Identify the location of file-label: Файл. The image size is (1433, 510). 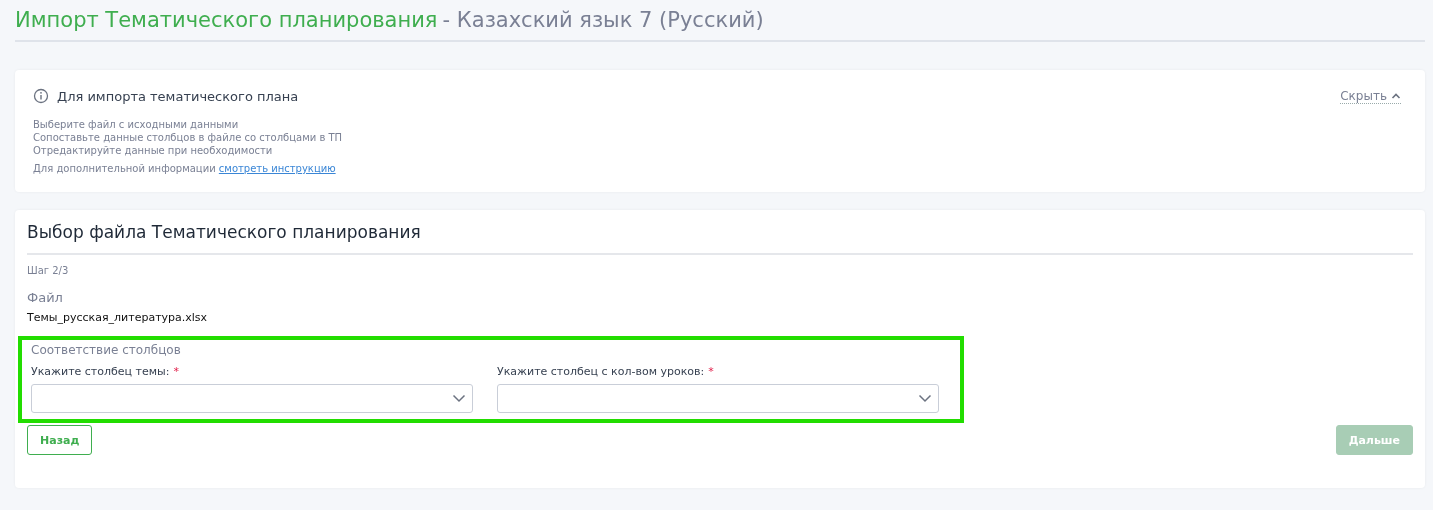
(45, 297).